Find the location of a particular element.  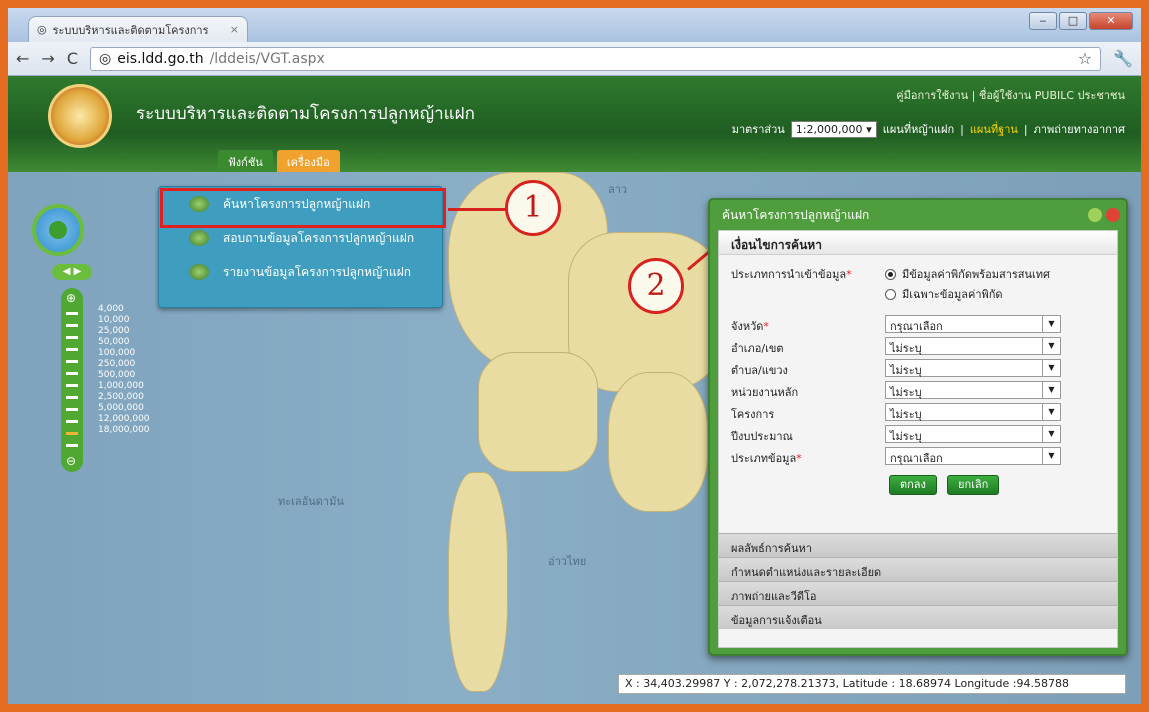

scale-select: 1:2,000,000 ▾ is located at coordinates (833, 129).